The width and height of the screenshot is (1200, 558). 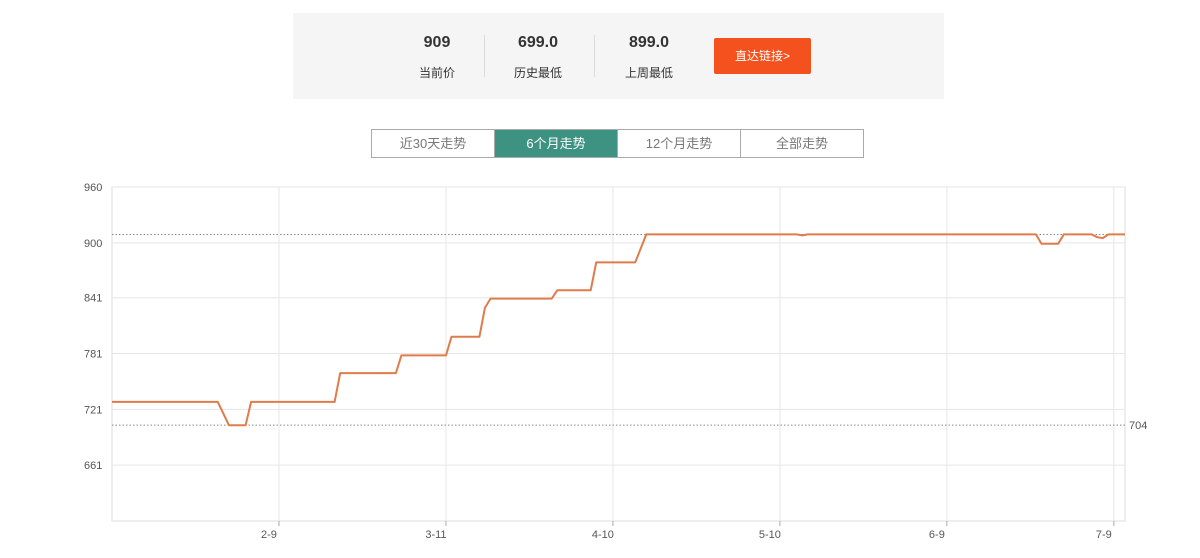 What do you see at coordinates (93, 244) in the screenshot?
I see `y-tick-label: 900` at bounding box center [93, 244].